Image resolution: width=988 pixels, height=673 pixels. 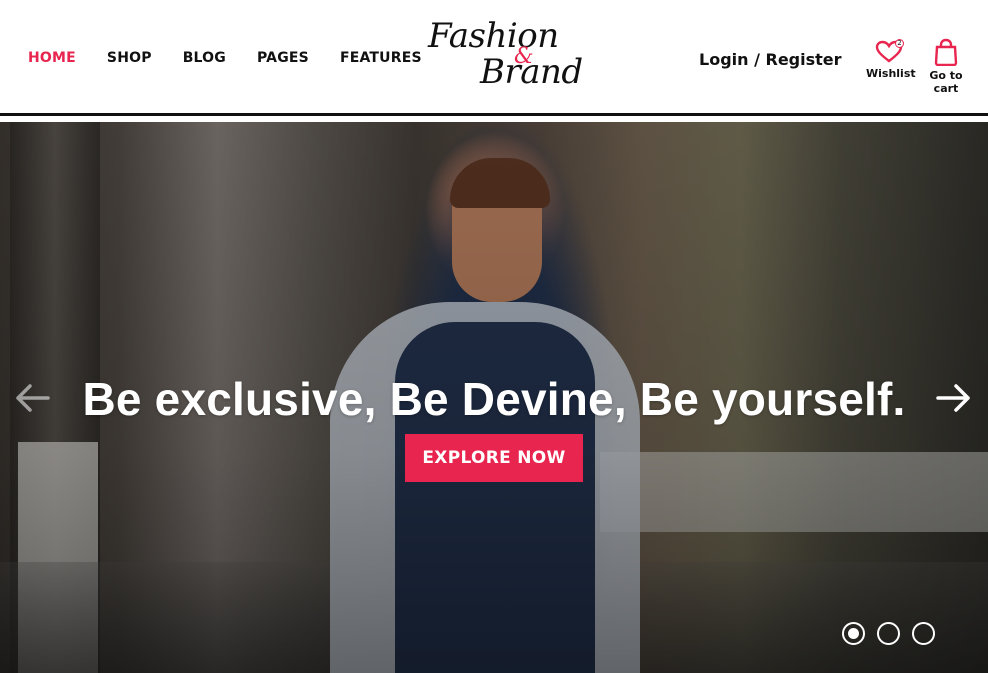 What do you see at coordinates (283, 58) in the screenshot?
I see `nav-item-pages: PAGES` at bounding box center [283, 58].